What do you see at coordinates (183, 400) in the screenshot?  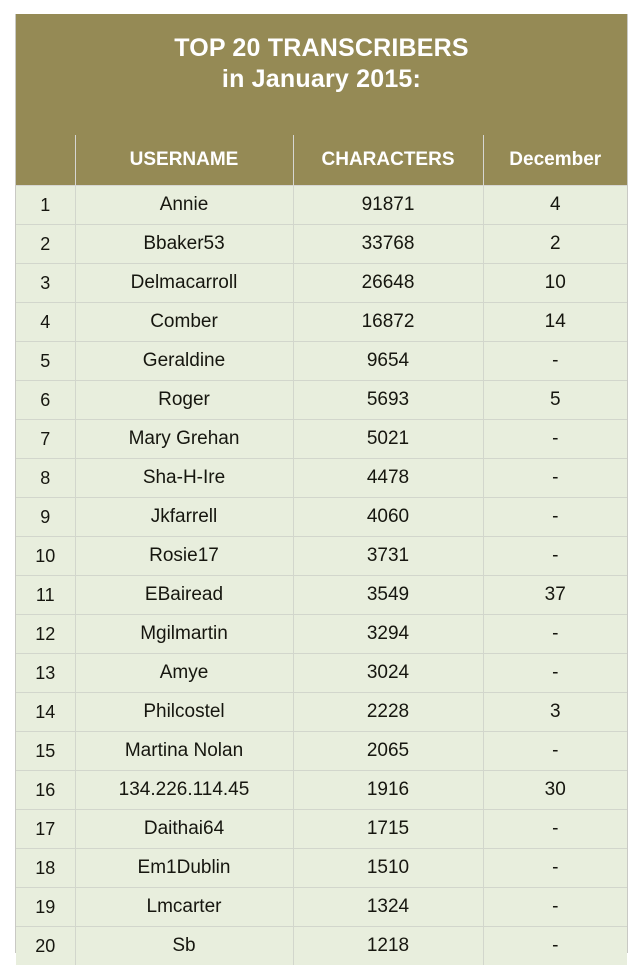 I see `cell-username: Roger` at bounding box center [183, 400].